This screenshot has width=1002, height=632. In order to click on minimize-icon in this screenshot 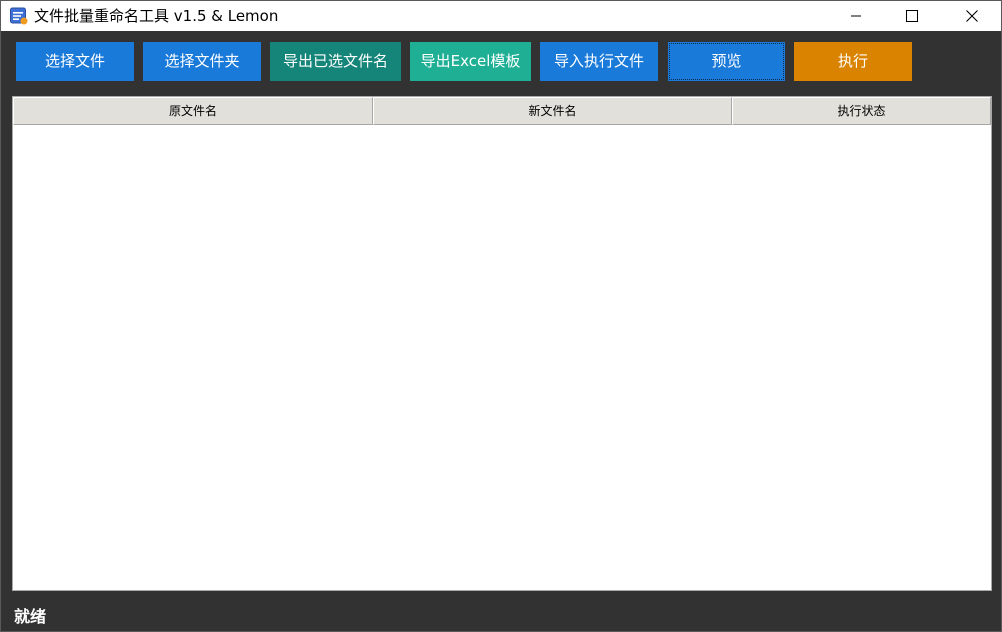, I will do `click(856, 16)`.